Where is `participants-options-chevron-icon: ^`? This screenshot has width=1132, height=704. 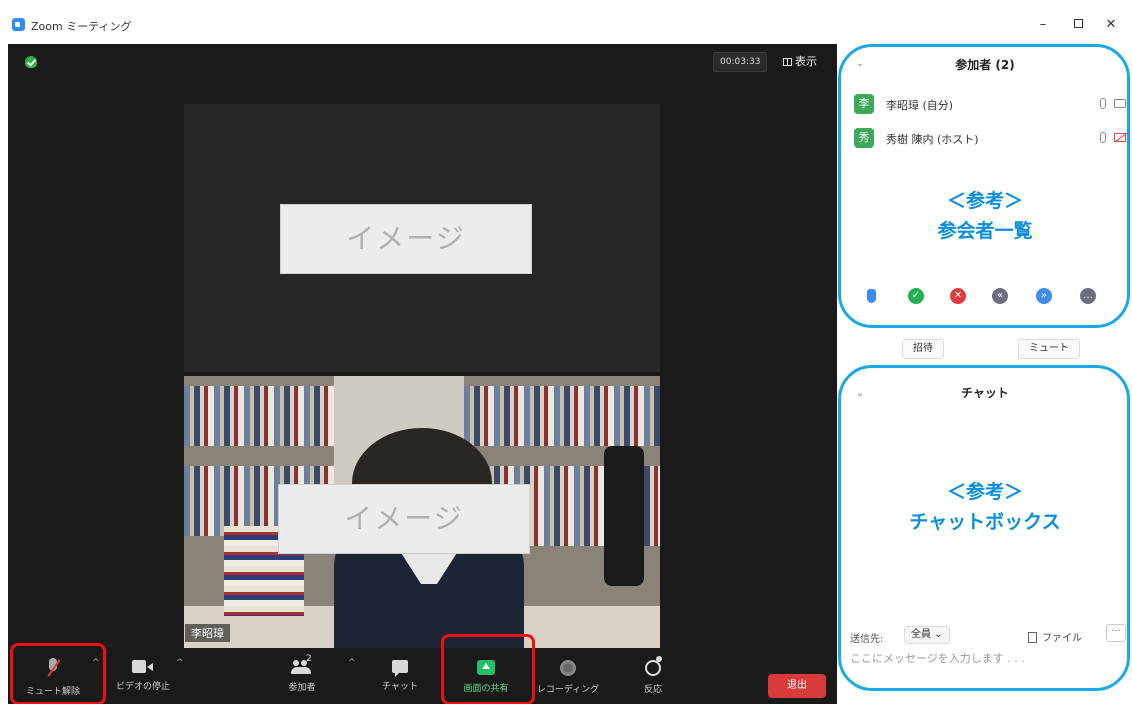
participants-options-chevron-icon: ^ is located at coordinates (352, 663).